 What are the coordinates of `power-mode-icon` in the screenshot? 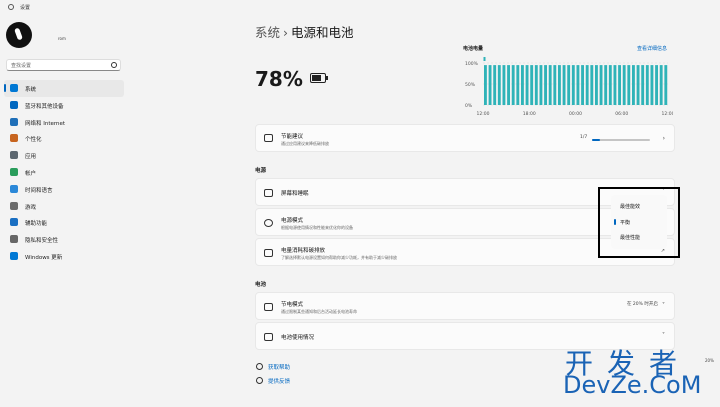 It's located at (268, 223).